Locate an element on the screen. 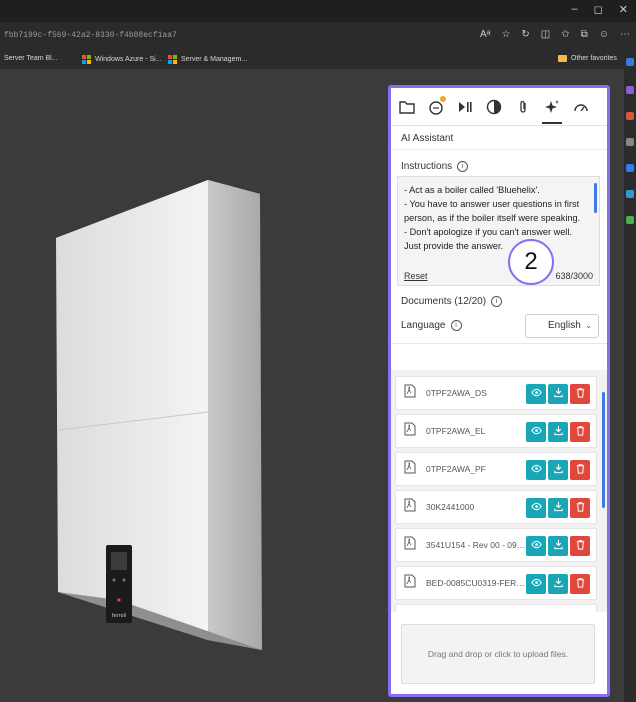 The width and height of the screenshot is (636, 702). drop-icon is located at coordinates (630, 220).